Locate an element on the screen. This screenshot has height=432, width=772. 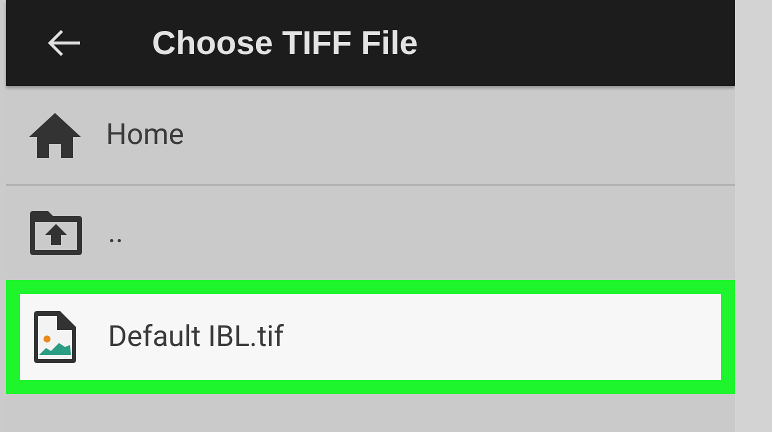
screen-title: Choose TIFF File is located at coordinates (285, 43).